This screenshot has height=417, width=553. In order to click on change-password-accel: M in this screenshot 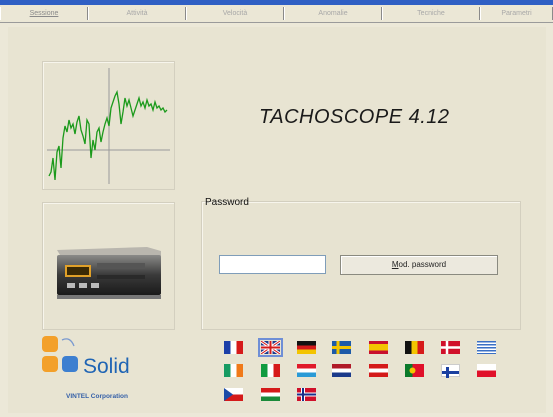, I will do `click(395, 264)`.